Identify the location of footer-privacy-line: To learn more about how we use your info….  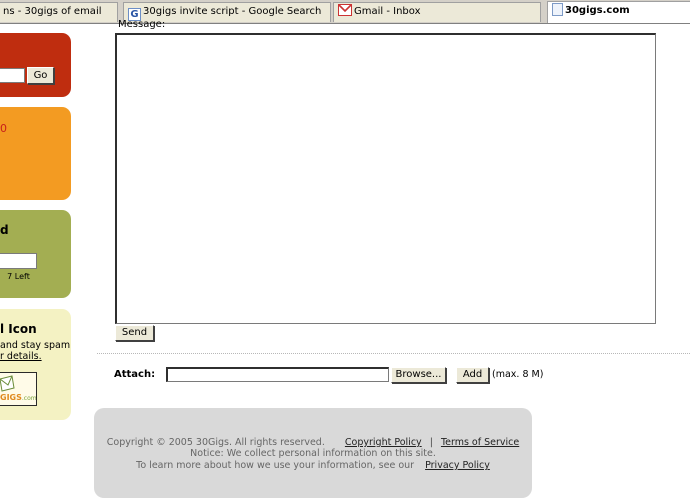
(313, 465).